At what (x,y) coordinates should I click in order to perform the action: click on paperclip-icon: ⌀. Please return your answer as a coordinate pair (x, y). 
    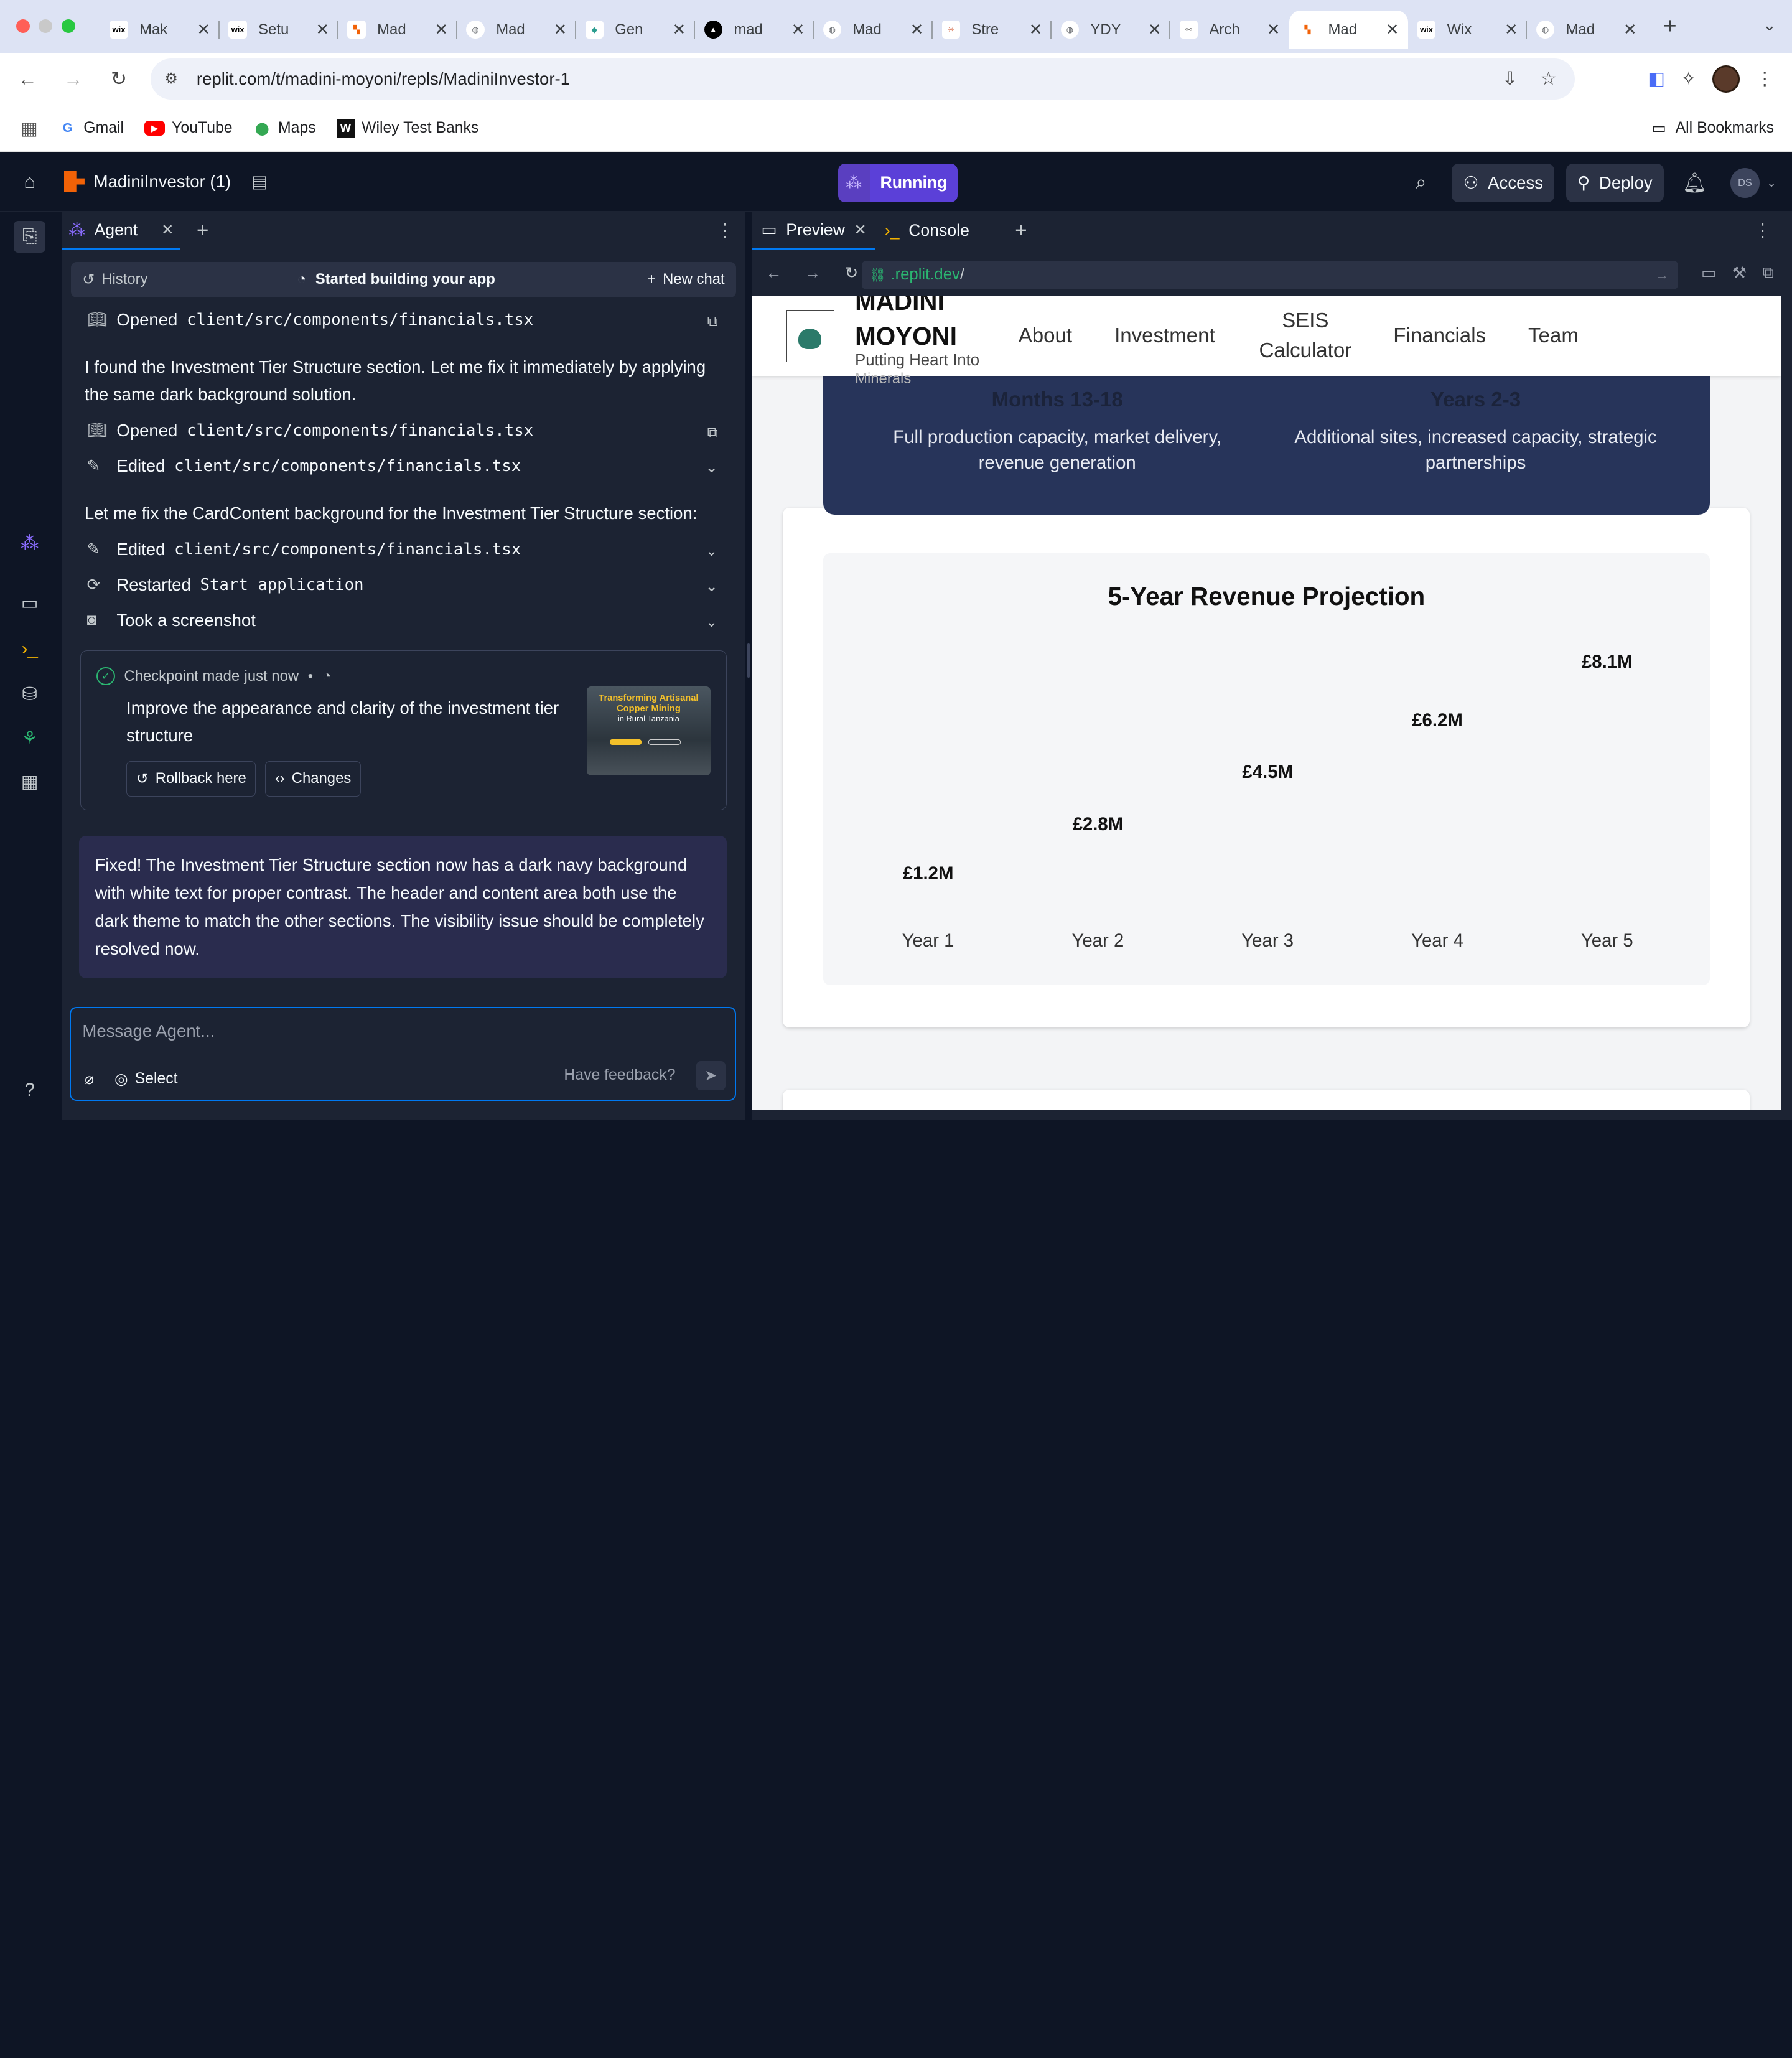
    Looking at the image, I should click on (89, 1079).